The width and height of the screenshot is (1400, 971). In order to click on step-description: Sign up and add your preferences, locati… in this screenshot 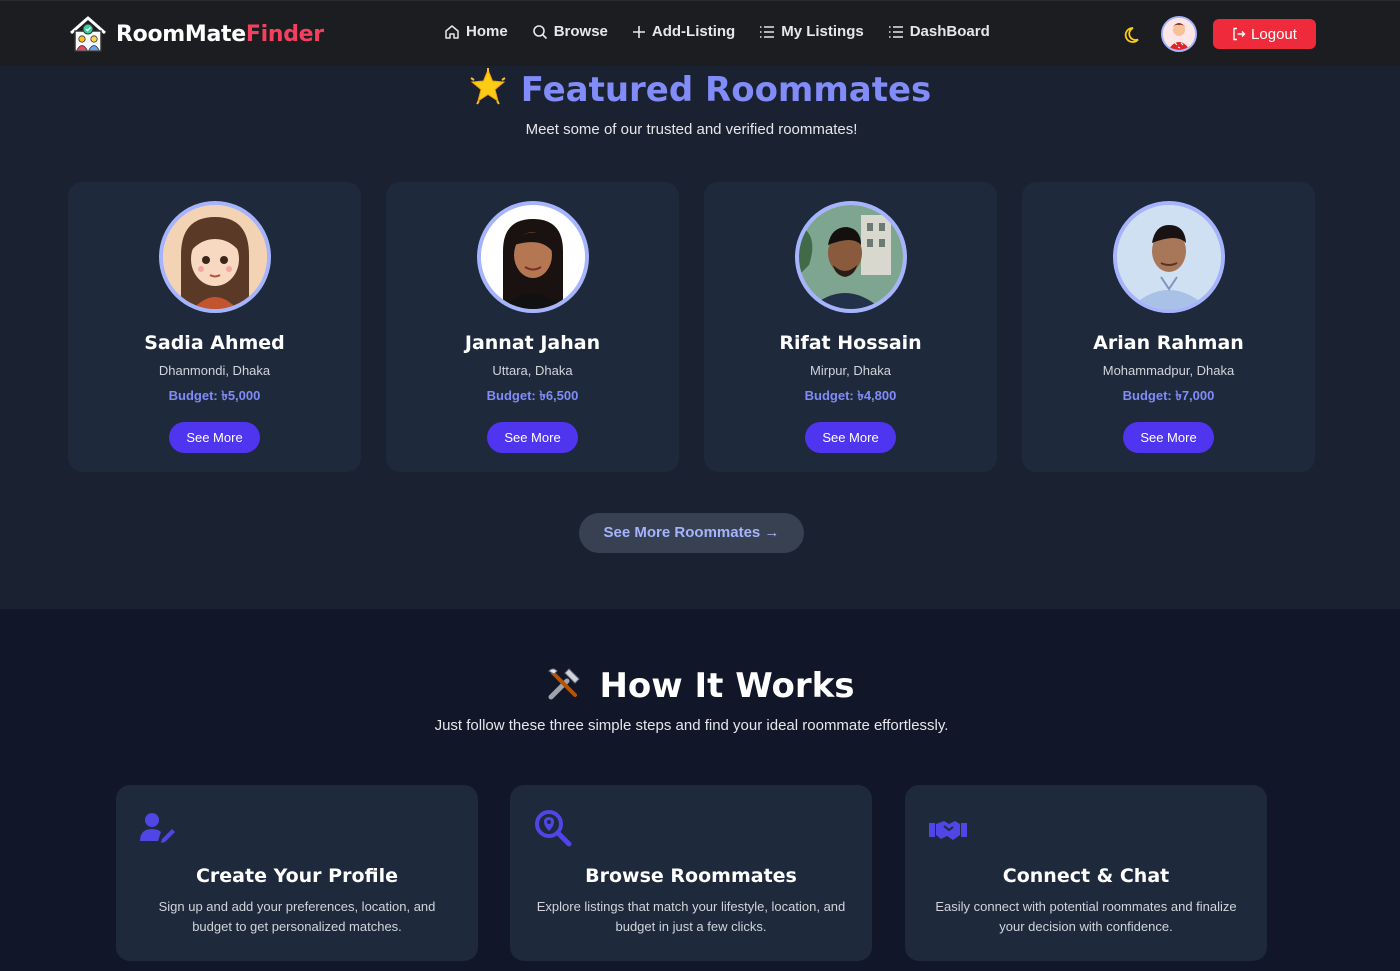, I will do `click(297, 916)`.